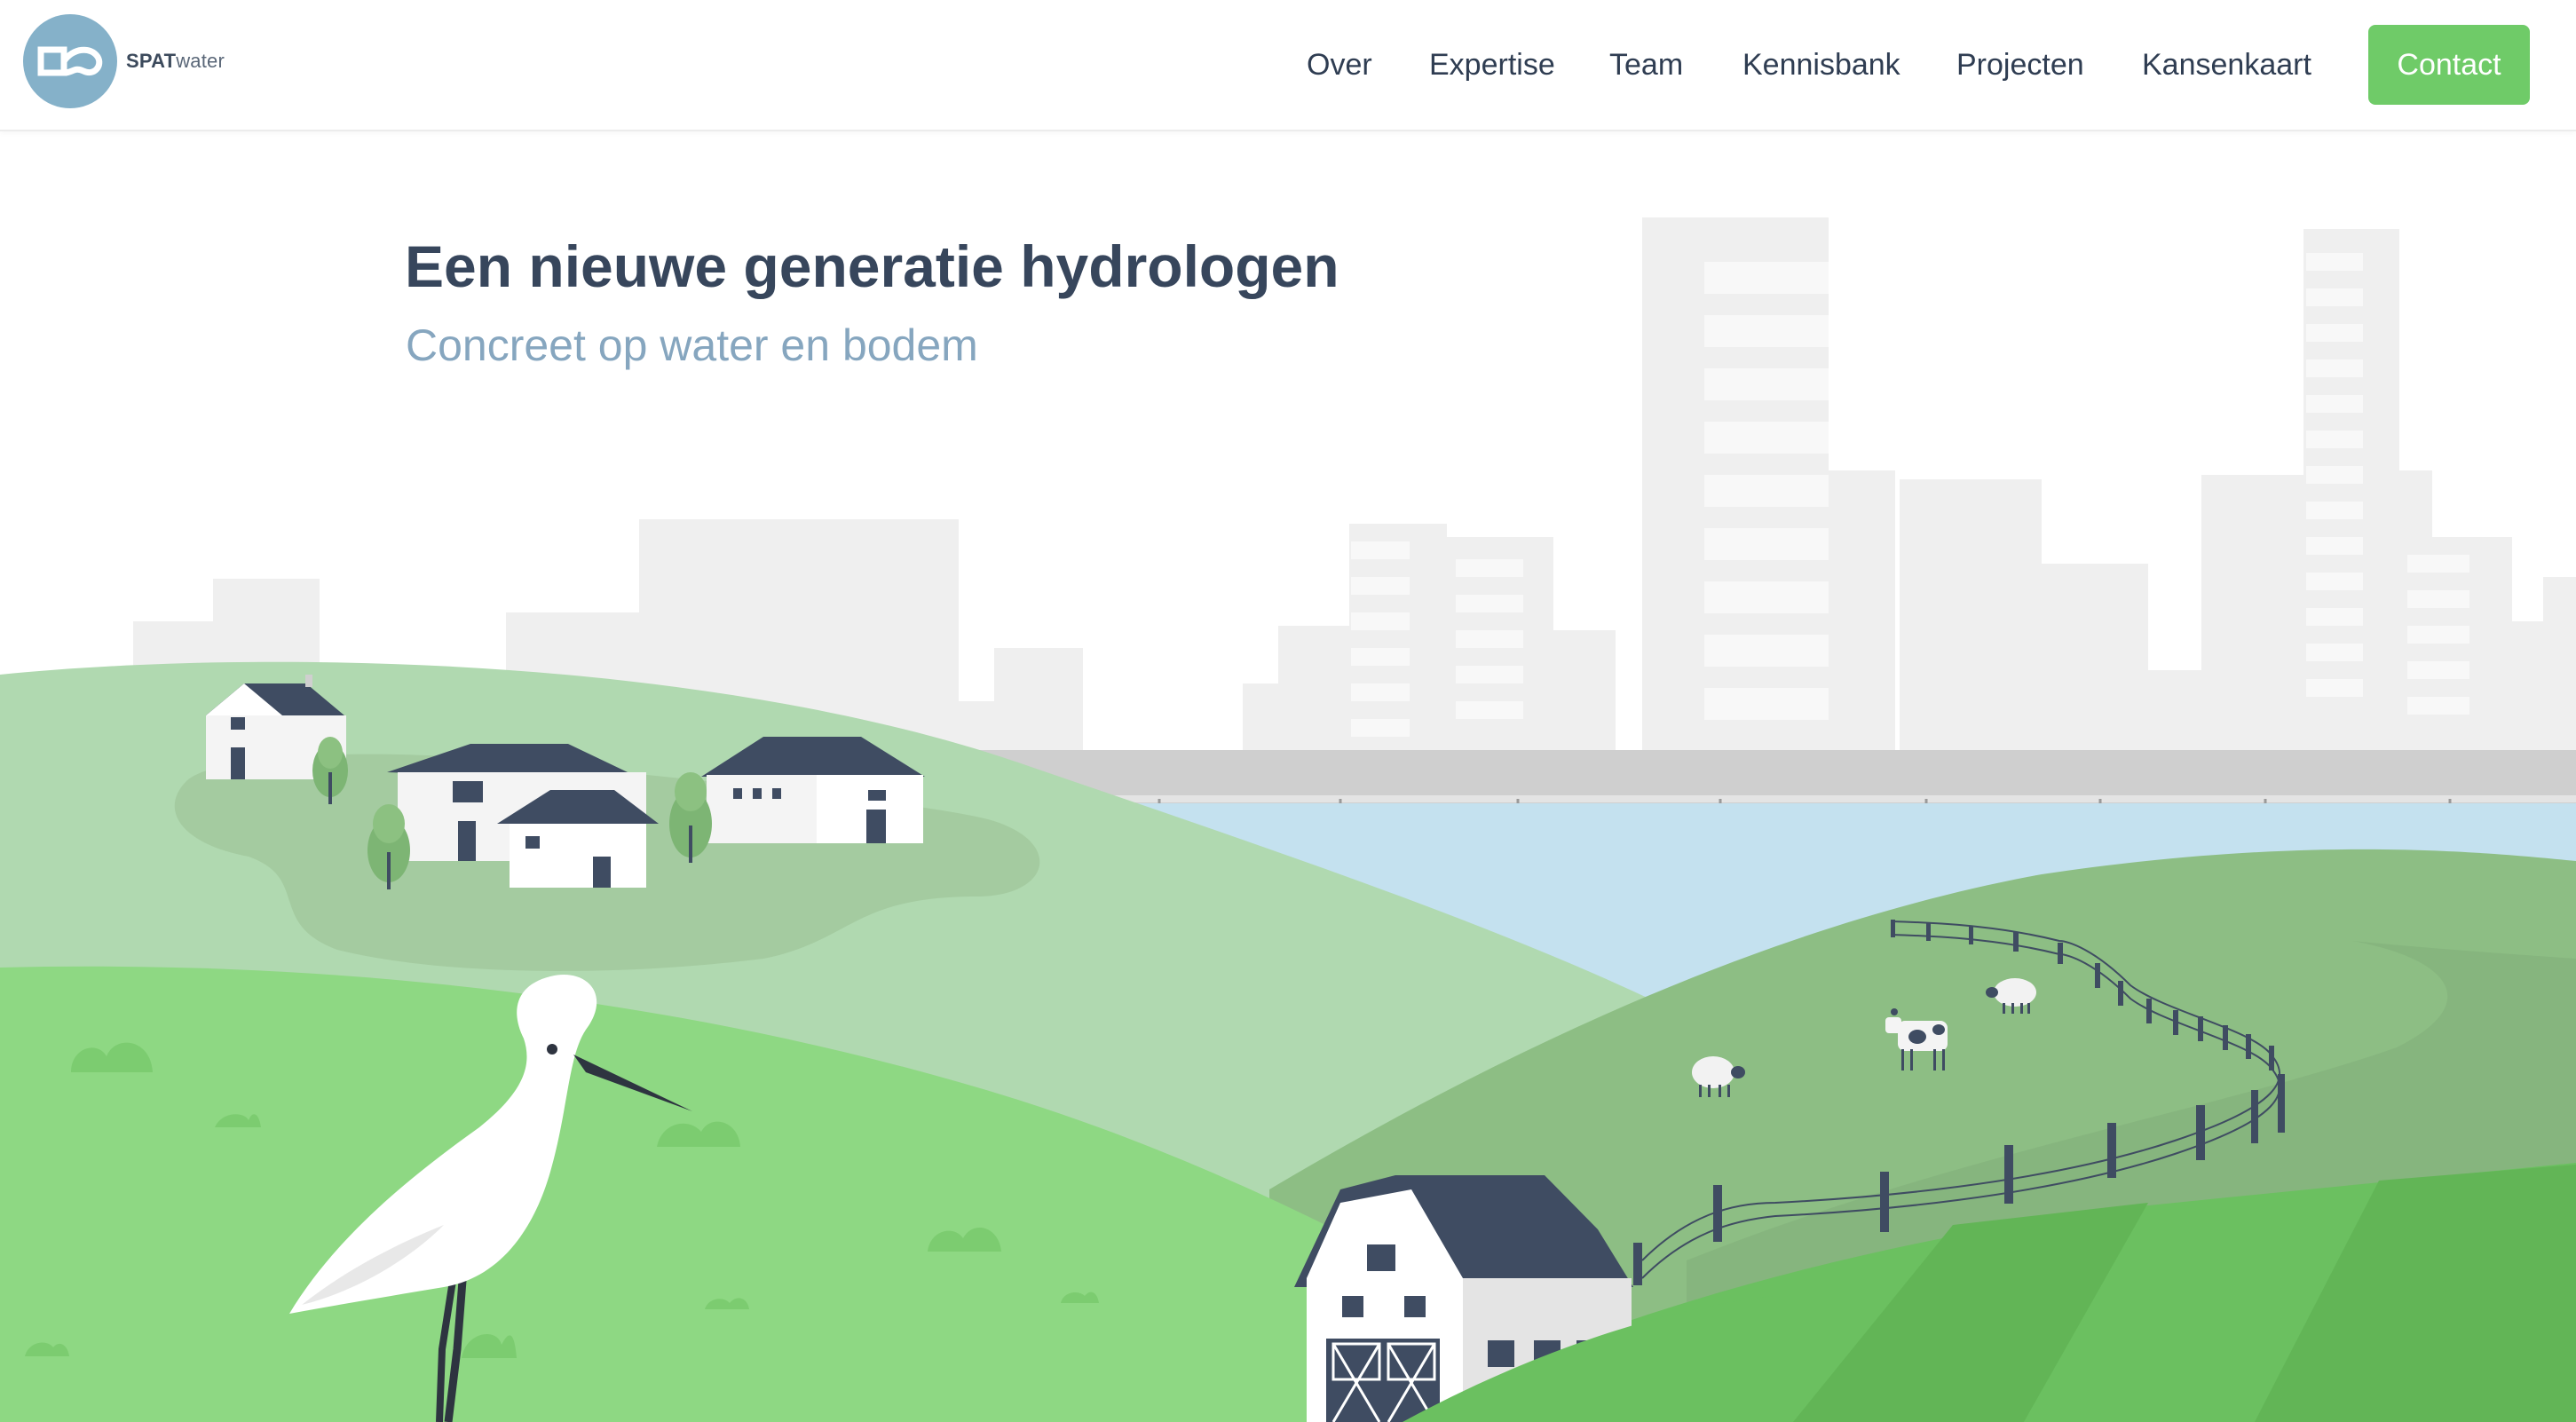  Describe the element at coordinates (70, 61) in the screenshot. I see `spatwater-logo-icon` at that location.